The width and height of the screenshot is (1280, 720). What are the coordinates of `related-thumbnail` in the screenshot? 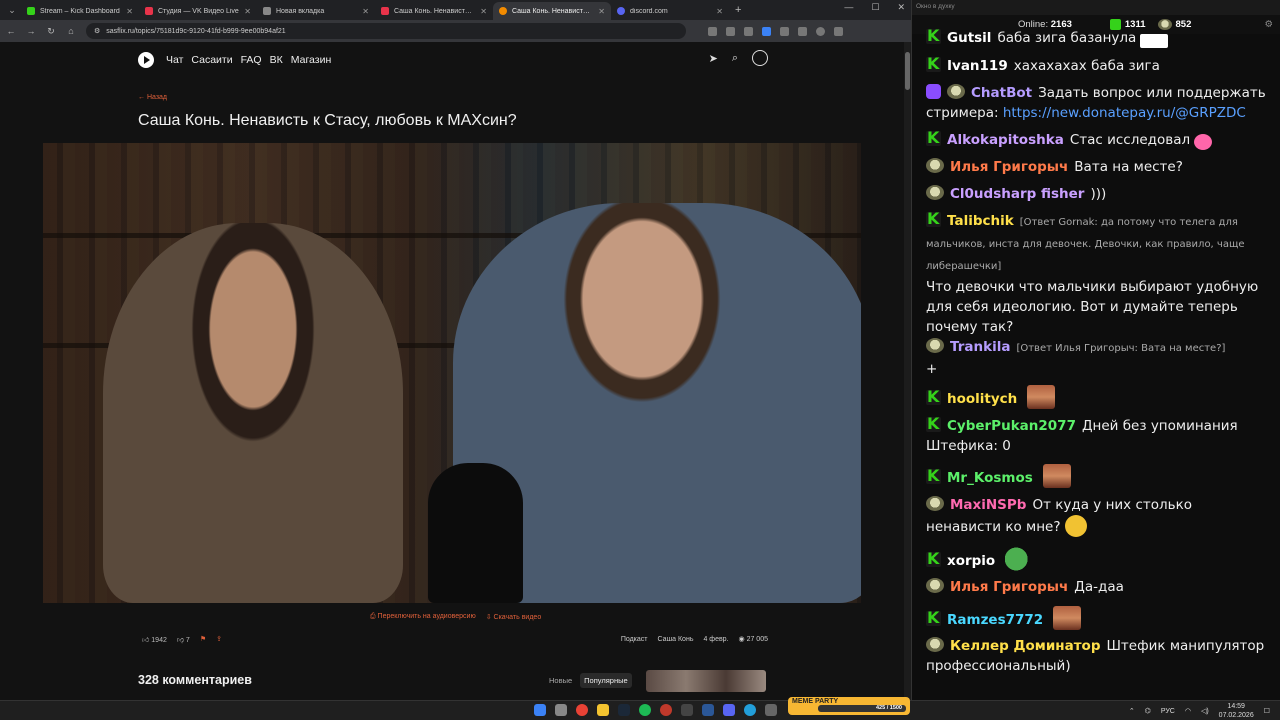 It's located at (706, 681).